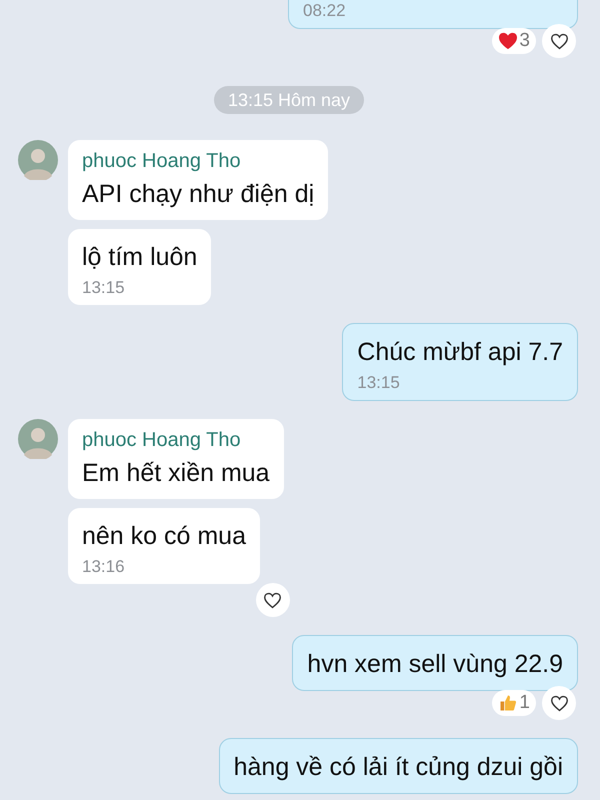  I want to click on message-time: 08:22, so click(325, 11).